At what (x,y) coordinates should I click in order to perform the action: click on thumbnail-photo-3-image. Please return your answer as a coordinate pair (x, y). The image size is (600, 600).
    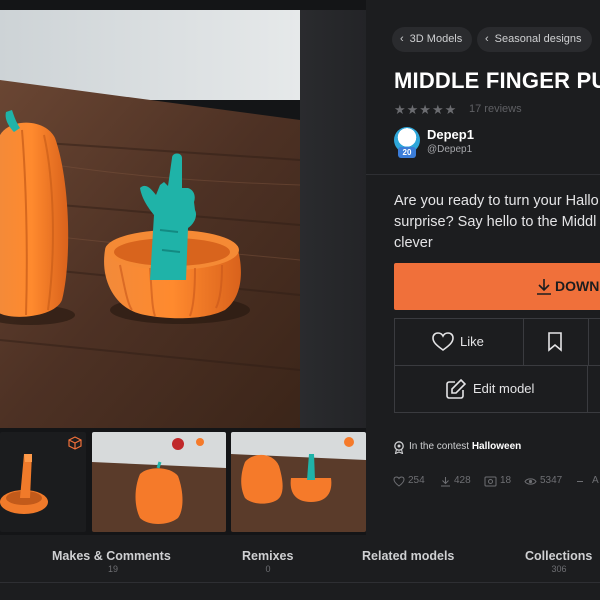
    Looking at the image, I should click on (298, 482).